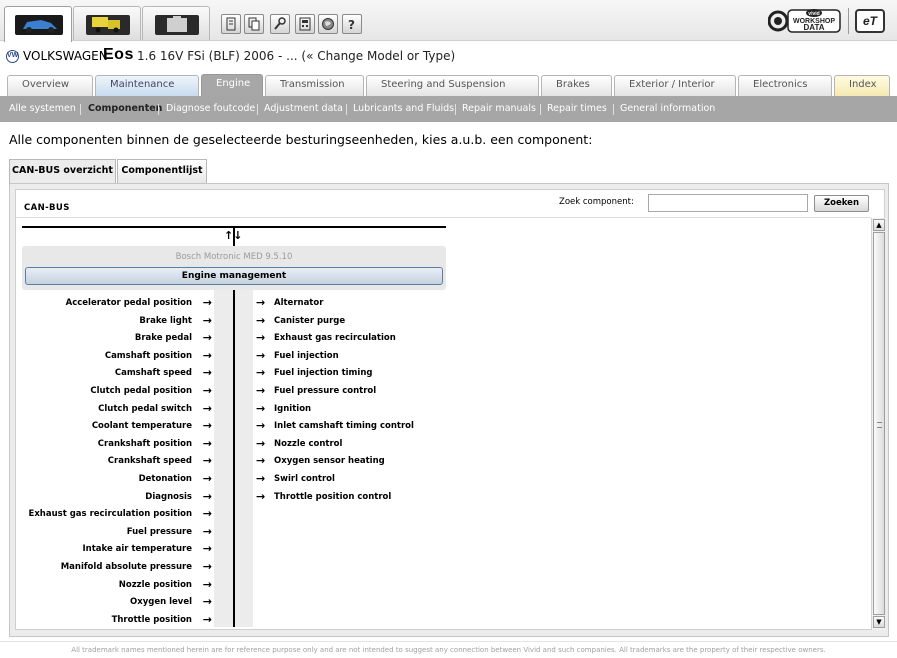 Image resolution: width=897 pixels, height=658 pixels. Describe the element at coordinates (335, 338) in the screenshot. I see `output-component-label: Exhaust gas recirculation` at that location.